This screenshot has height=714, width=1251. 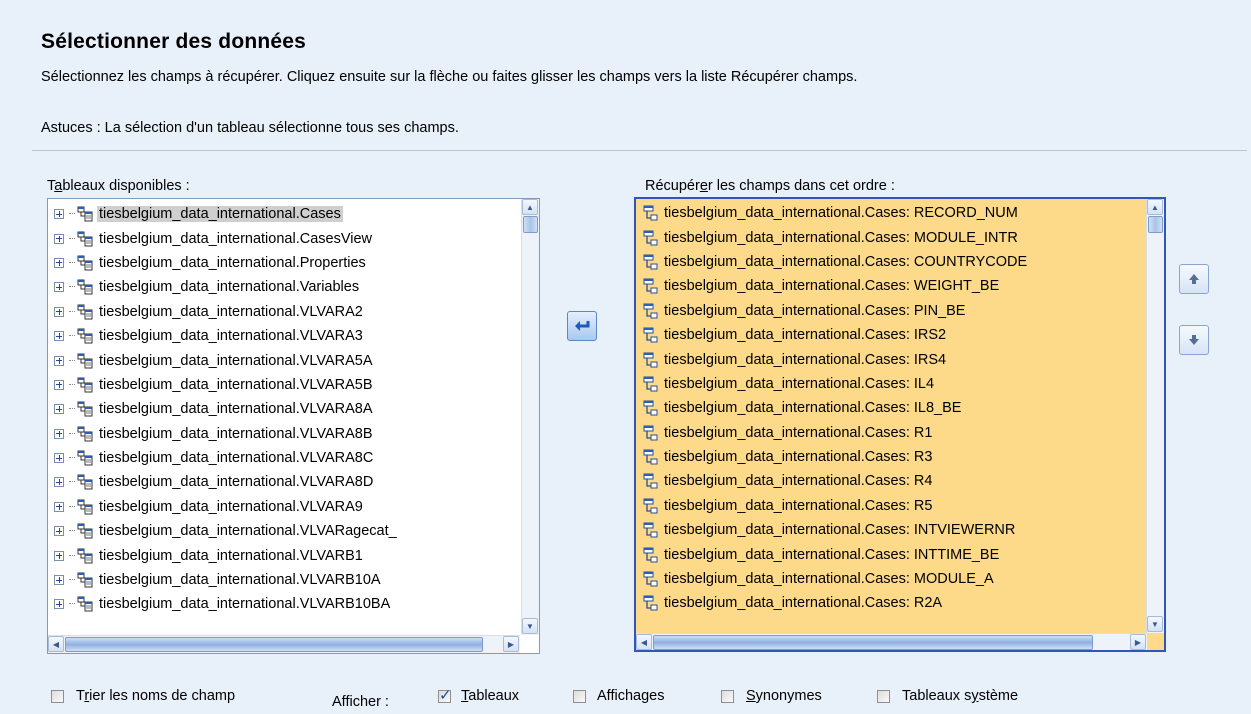 I want to click on table-row: tiesbelgium_data_international.VLVARA8C, so click(x=222, y=458).